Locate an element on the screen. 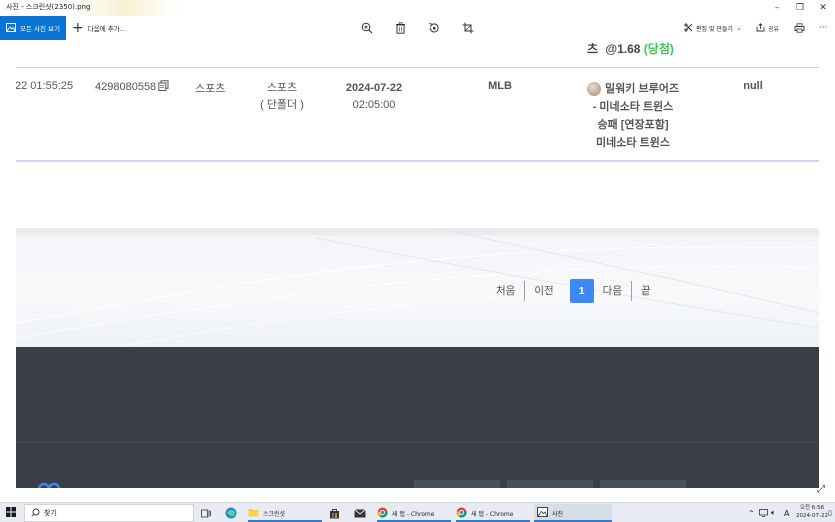 This screenshot has height=522, width=835. match-home-team: 밀워키 브루어즈 is located at coordinates (642, 89).